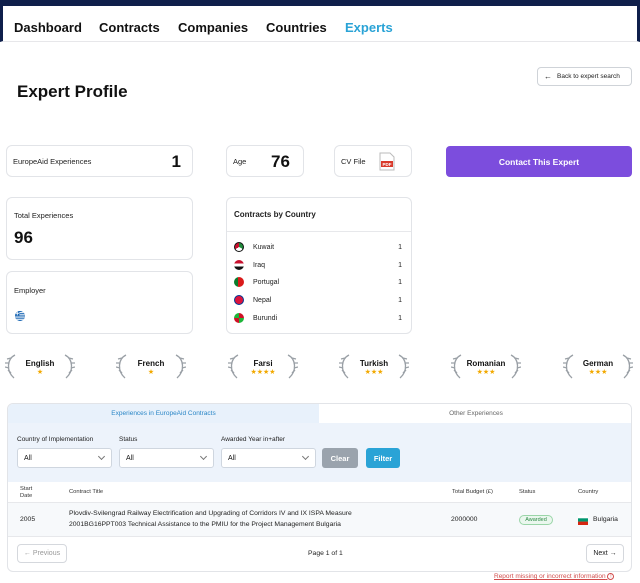  I want to click on europeaid-label: EuropeAid Experiences, so click(52, 161).